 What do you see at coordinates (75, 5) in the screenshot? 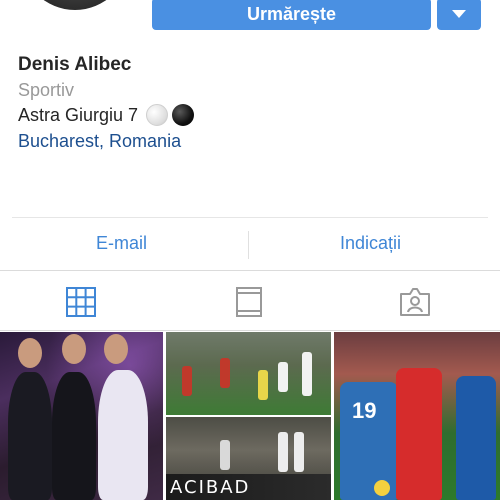
I see `profile-avatar` at bounding box center [75, 5].